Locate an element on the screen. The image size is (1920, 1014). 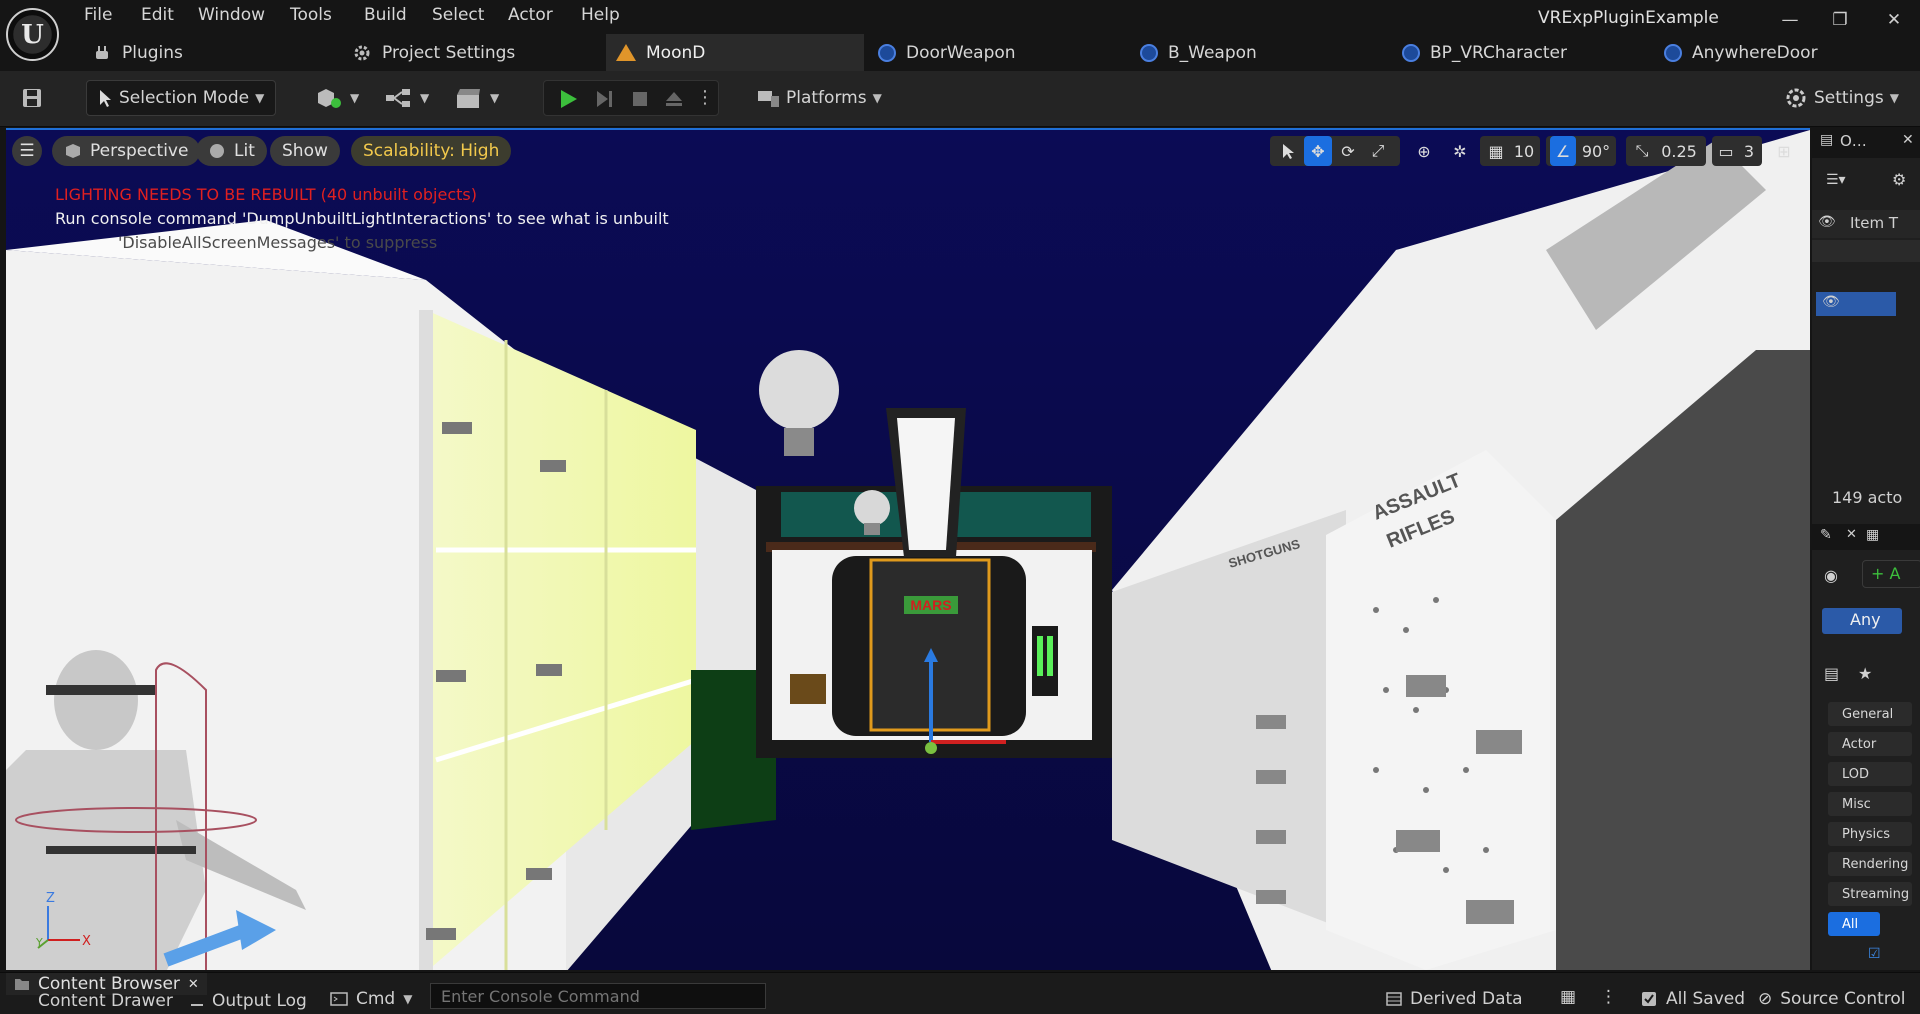
lit-button: Lit is located at coordinates (231, 151).